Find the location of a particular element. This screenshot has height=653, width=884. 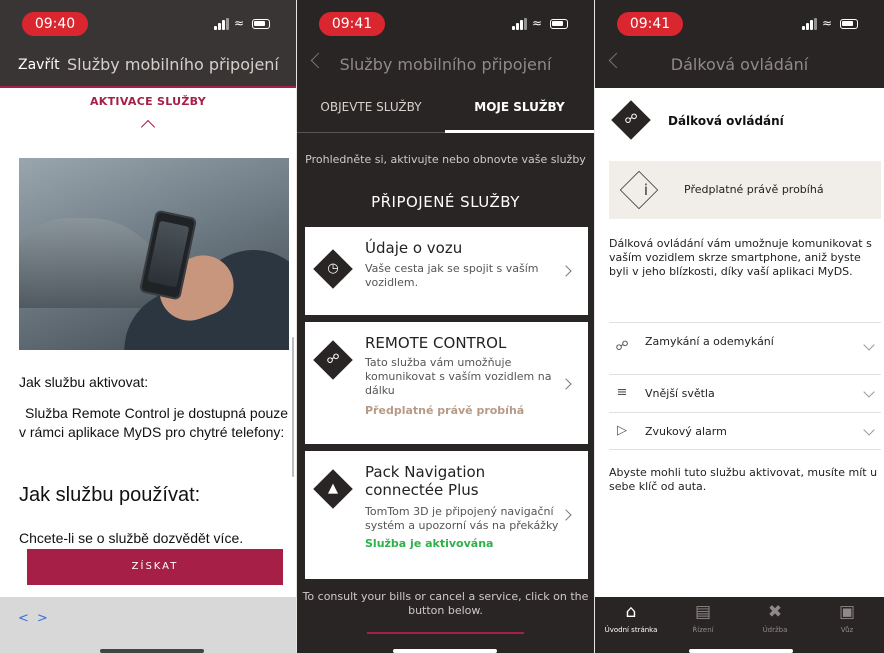

close-button: Zavřít is located at coordinates (39, 65).